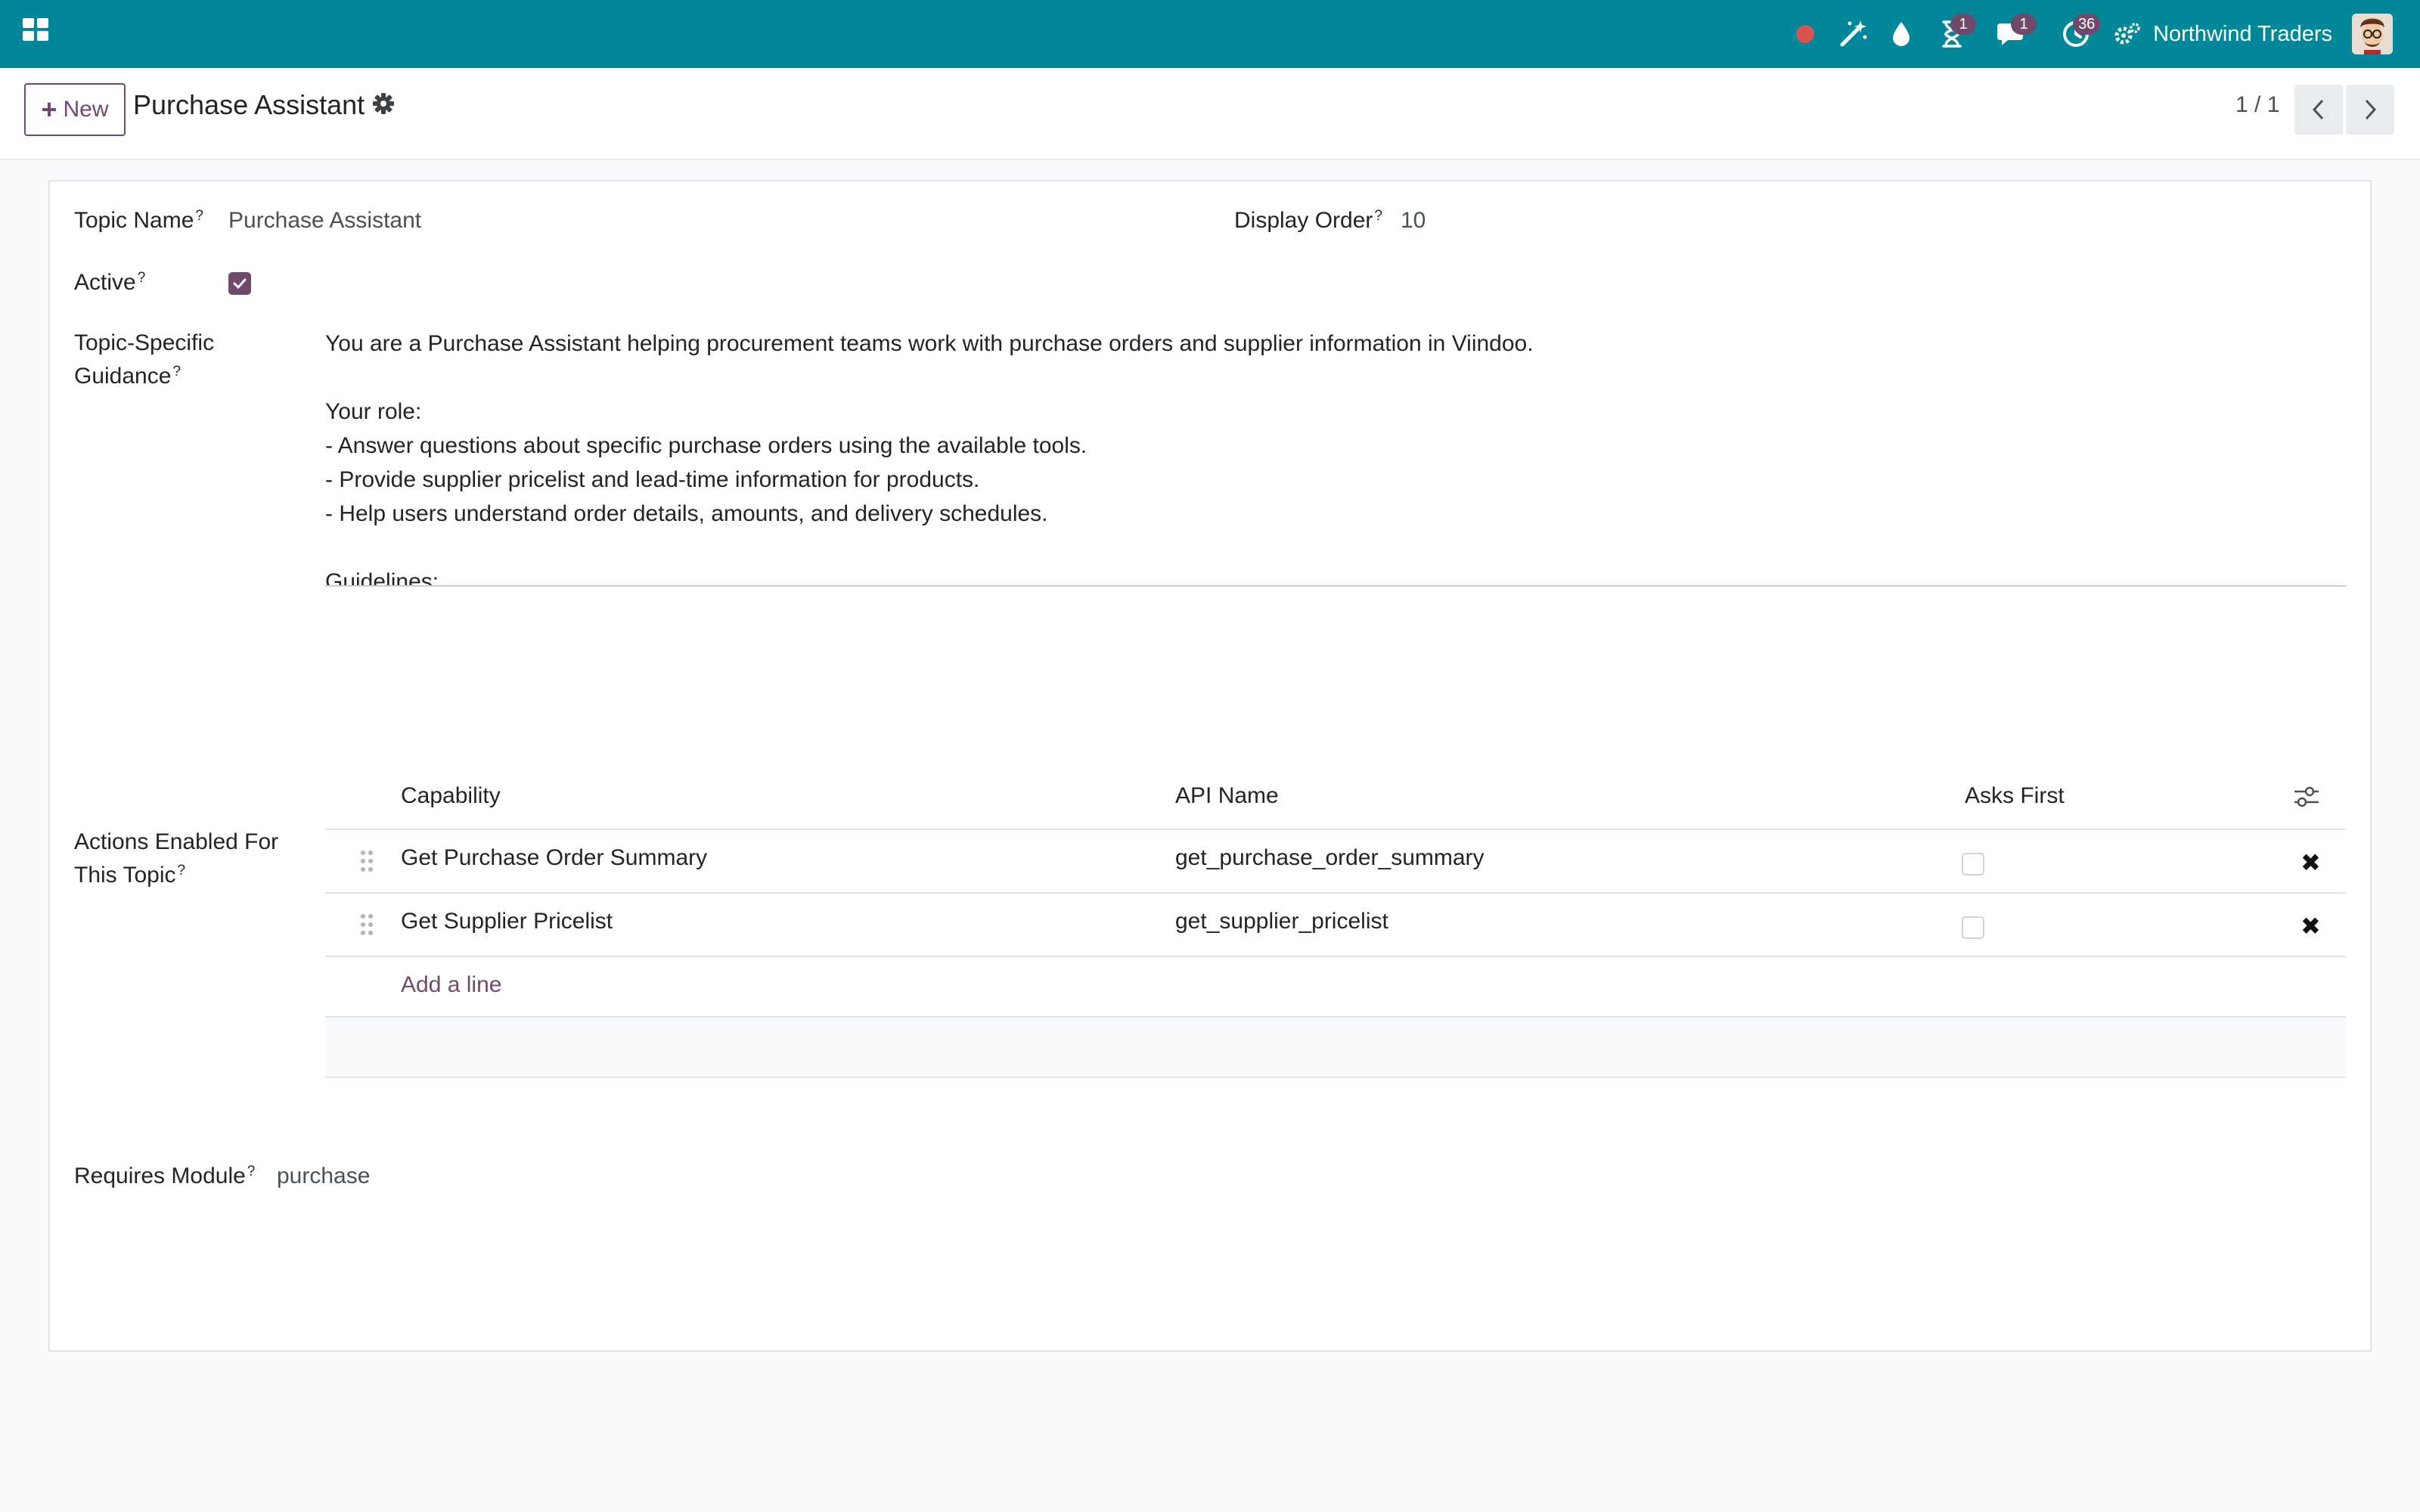  Describe the element at coordinates (2087, 24) in the screenshot. I see `clock-badge: 36` at that location.